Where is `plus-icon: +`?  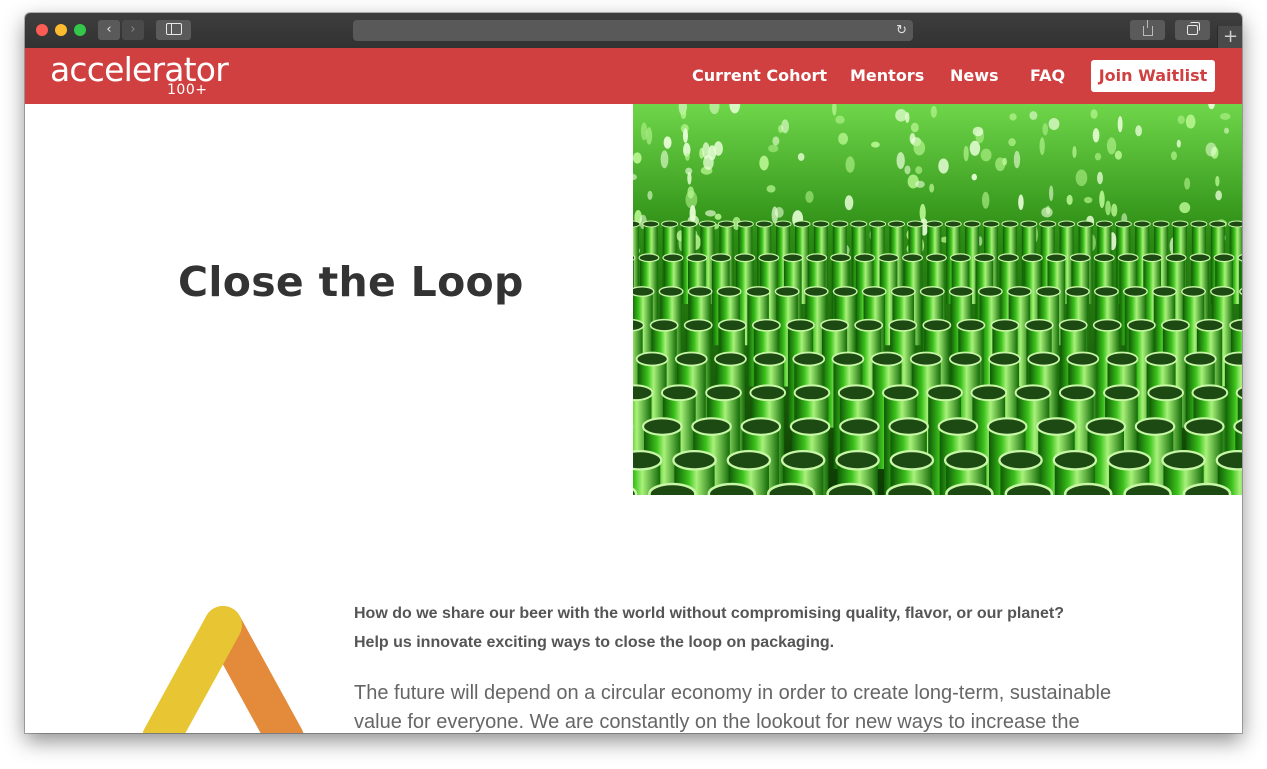
plus-icon: + is located at coordinates (1230, 36).